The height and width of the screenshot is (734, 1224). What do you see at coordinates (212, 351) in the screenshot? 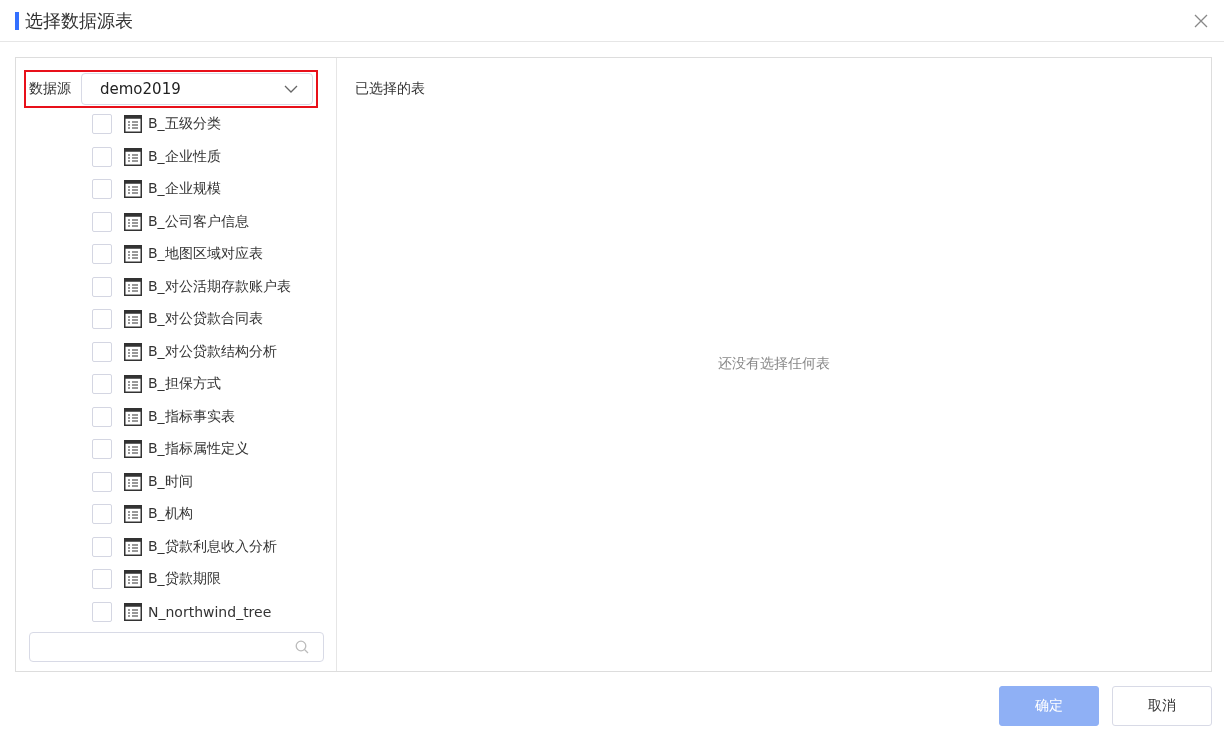
I see `table-name: B_对公贷款结构分析` at bounding box center [212, 351].